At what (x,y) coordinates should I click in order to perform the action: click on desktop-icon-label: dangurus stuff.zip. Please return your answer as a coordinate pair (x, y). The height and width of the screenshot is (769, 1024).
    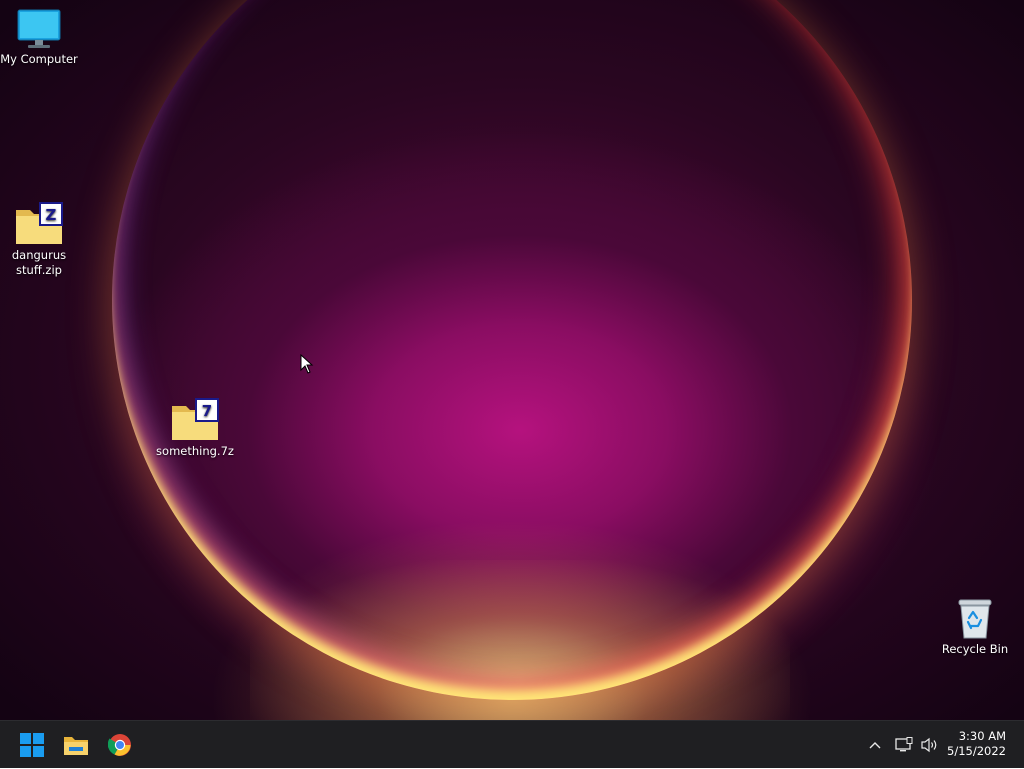
    Looking at the image, I should click on (39, 262).